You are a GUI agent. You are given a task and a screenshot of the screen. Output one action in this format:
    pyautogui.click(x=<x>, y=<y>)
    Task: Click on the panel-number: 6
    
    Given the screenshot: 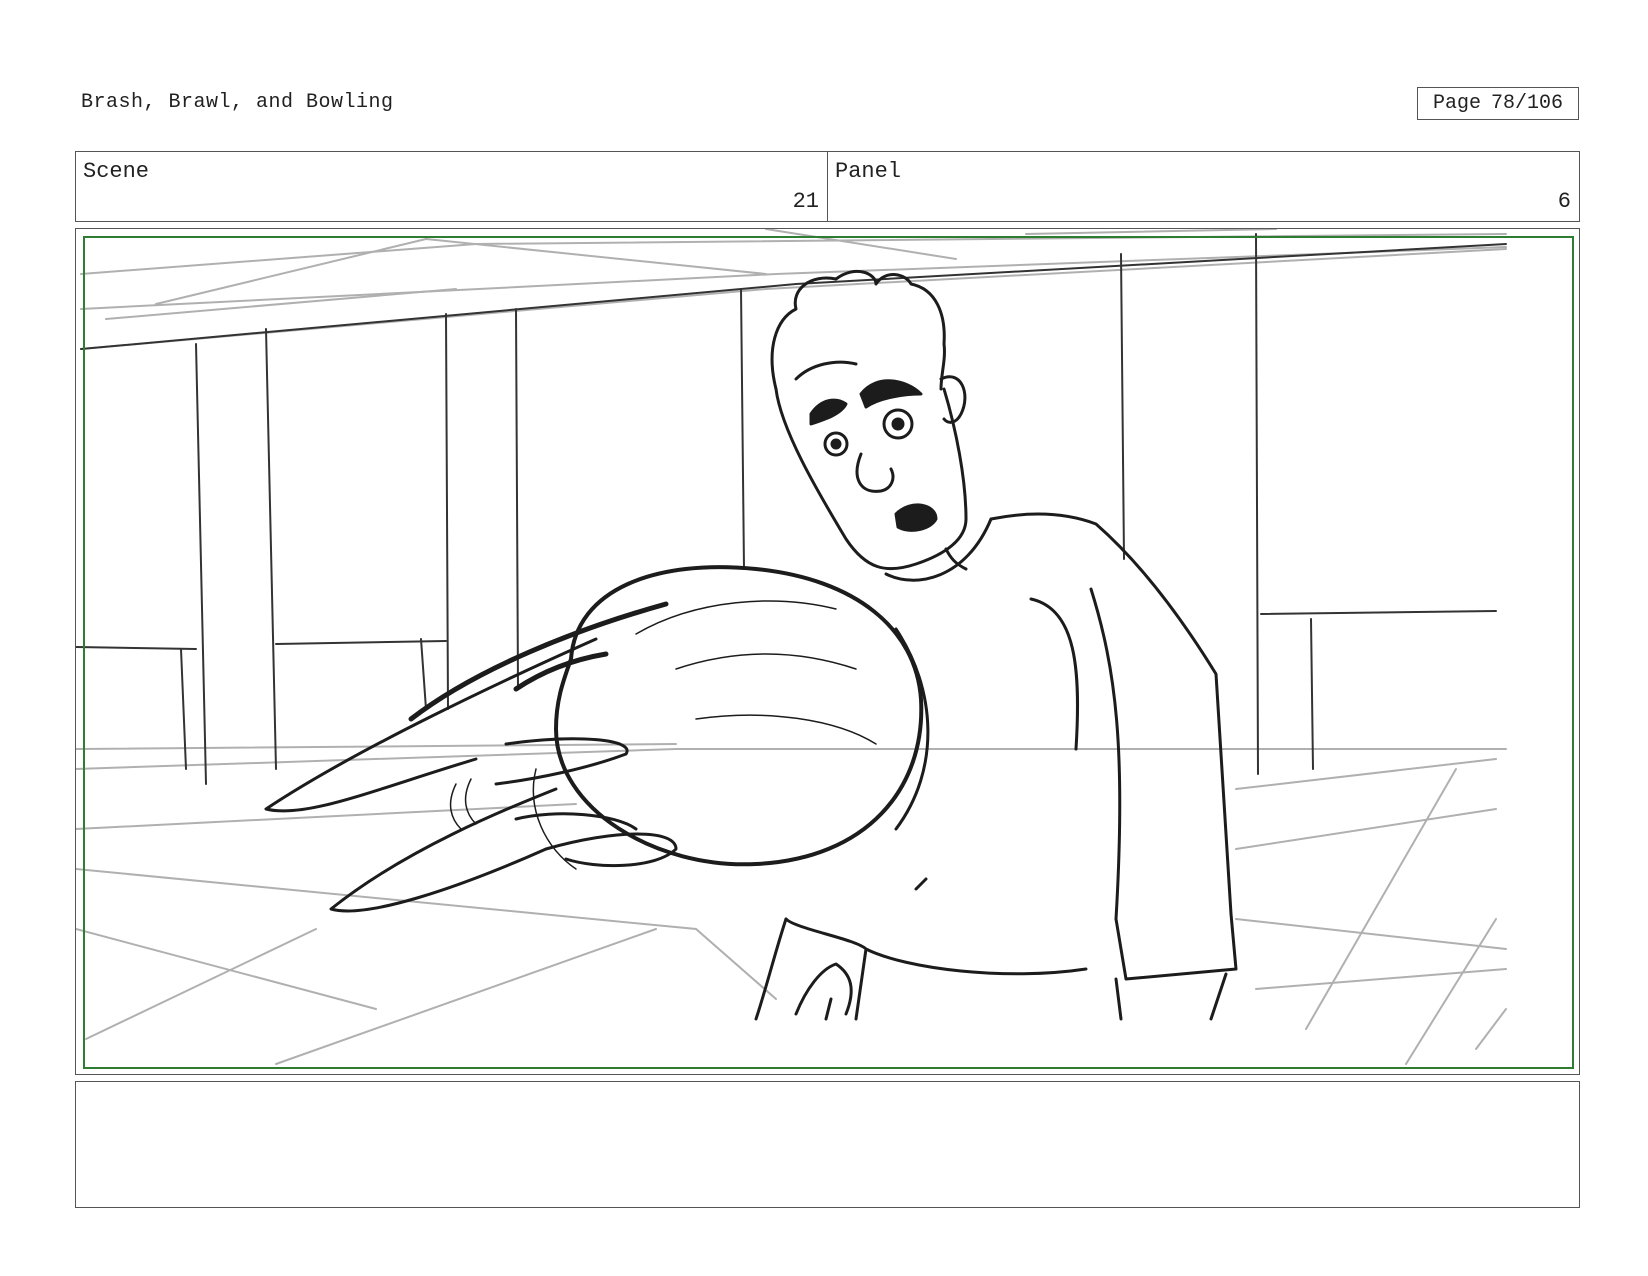 What is the action you would take?
    pyautogui.click(x=1564, y=201)
    